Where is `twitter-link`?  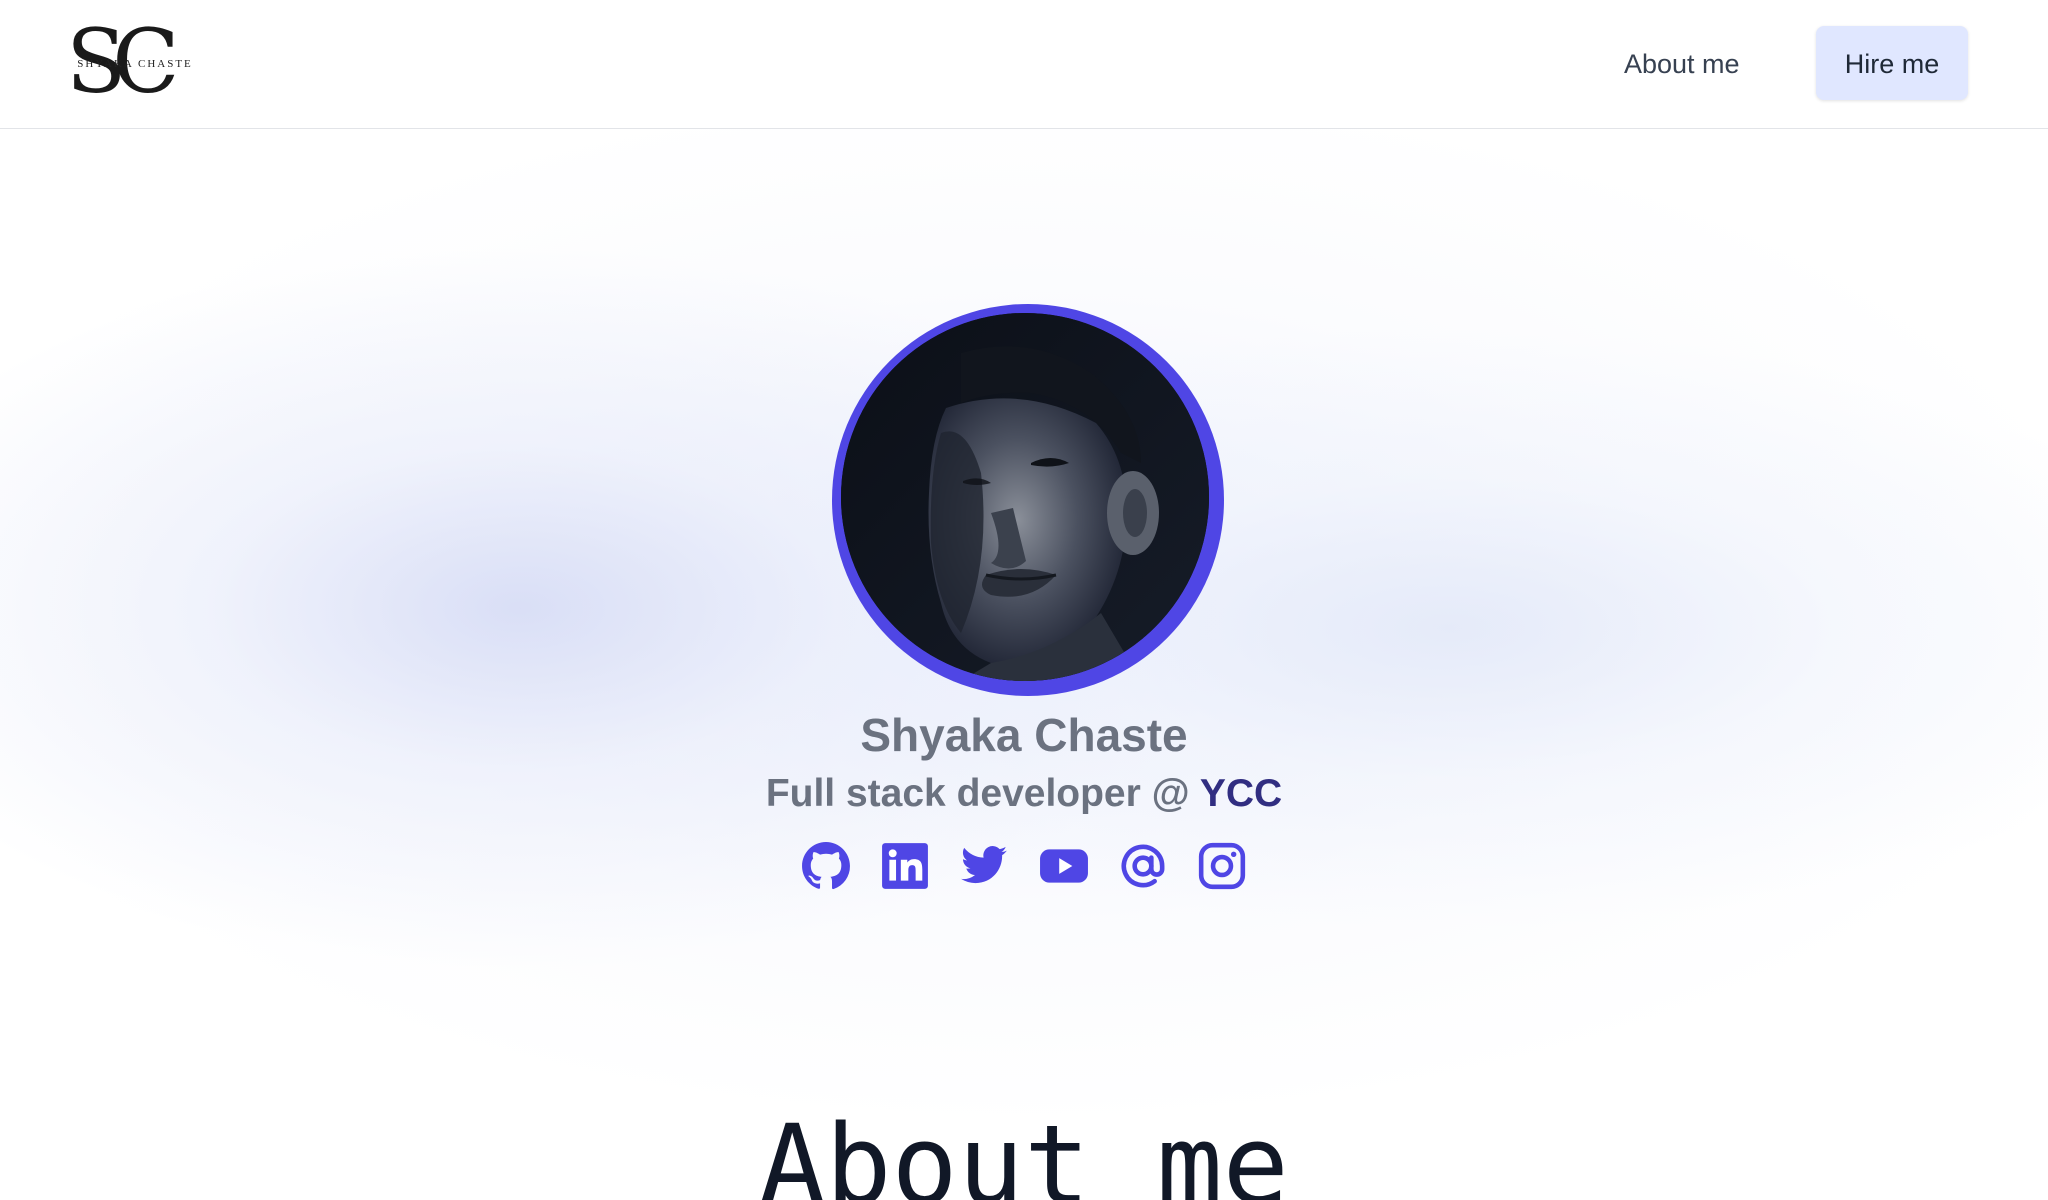 twitter-link is located at coordinates (984, 866).